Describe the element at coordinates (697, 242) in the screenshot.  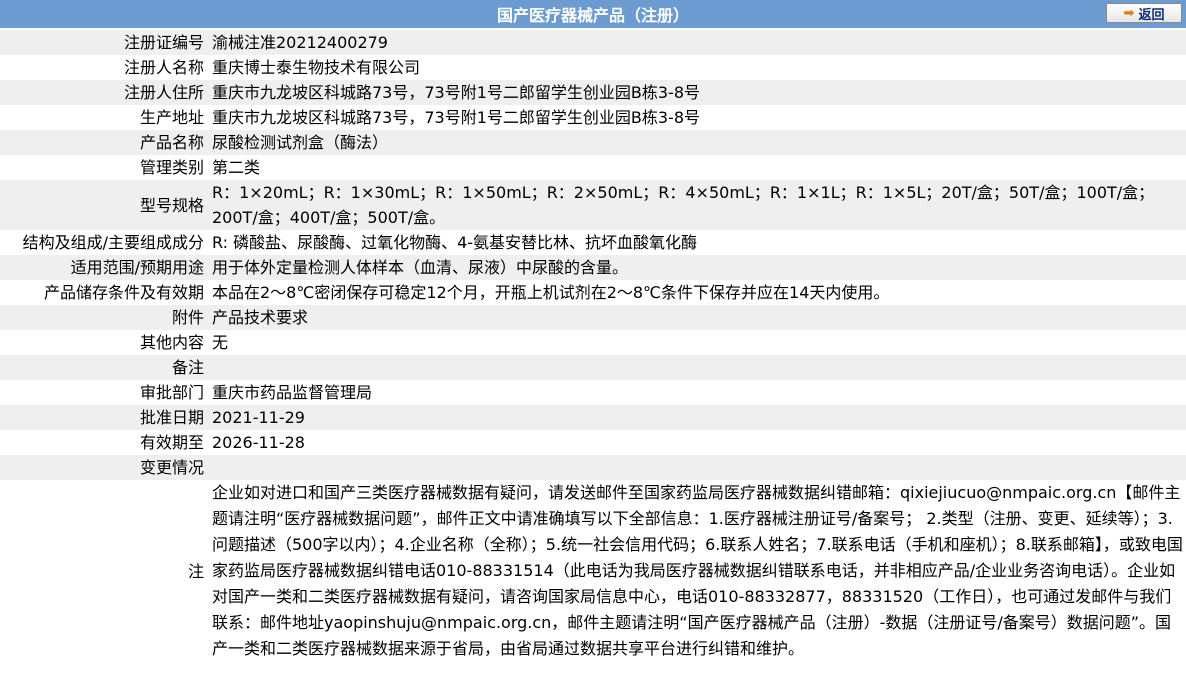
I see `field-value: R: 磷酸盐、尿酸酶、过氧化物酶、4-氨基安替比林、抗坏血酸氧化酶` at that location.